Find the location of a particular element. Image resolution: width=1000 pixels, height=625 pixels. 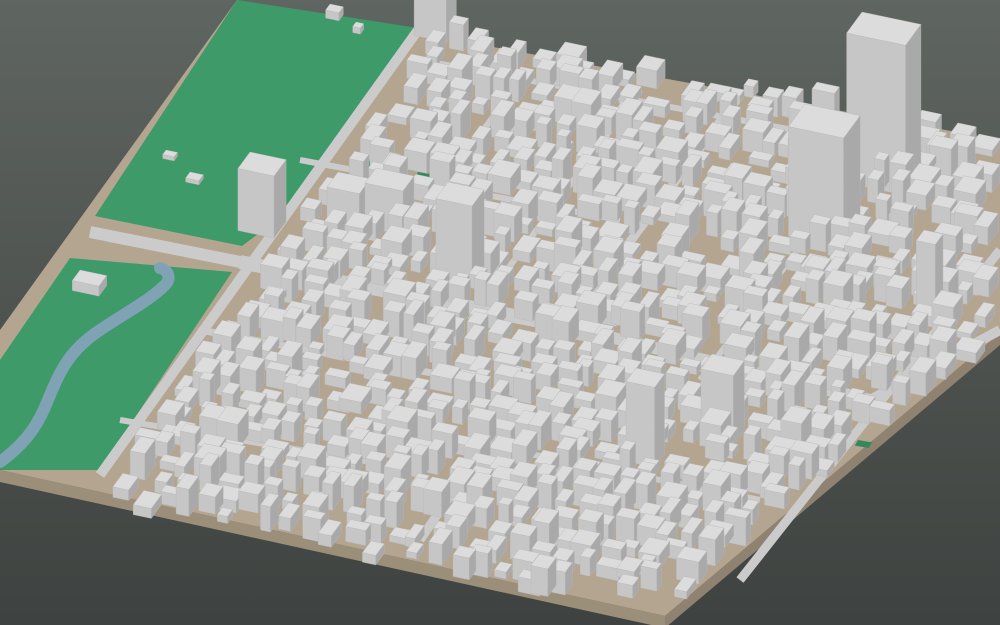

building-face-side is located at coordinates (659, 421).